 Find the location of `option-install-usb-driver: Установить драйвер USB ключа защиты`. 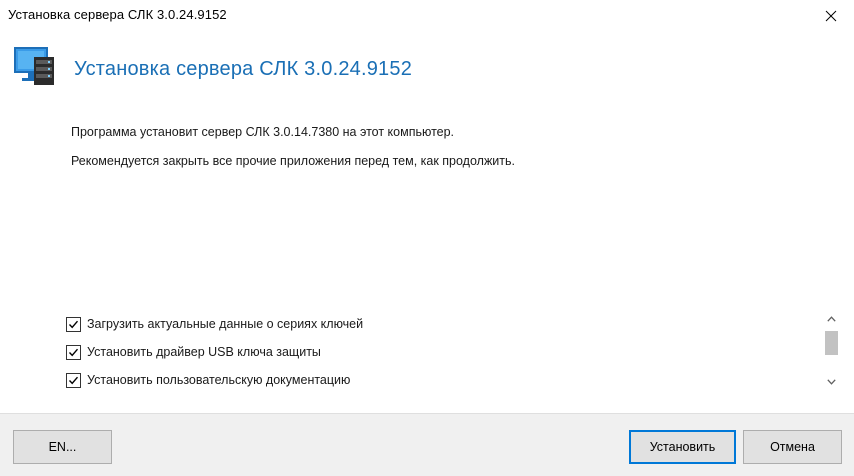

option-install-usb-driver: Установить драйвер USB ключа защиты is located at coordinates (193, 352).